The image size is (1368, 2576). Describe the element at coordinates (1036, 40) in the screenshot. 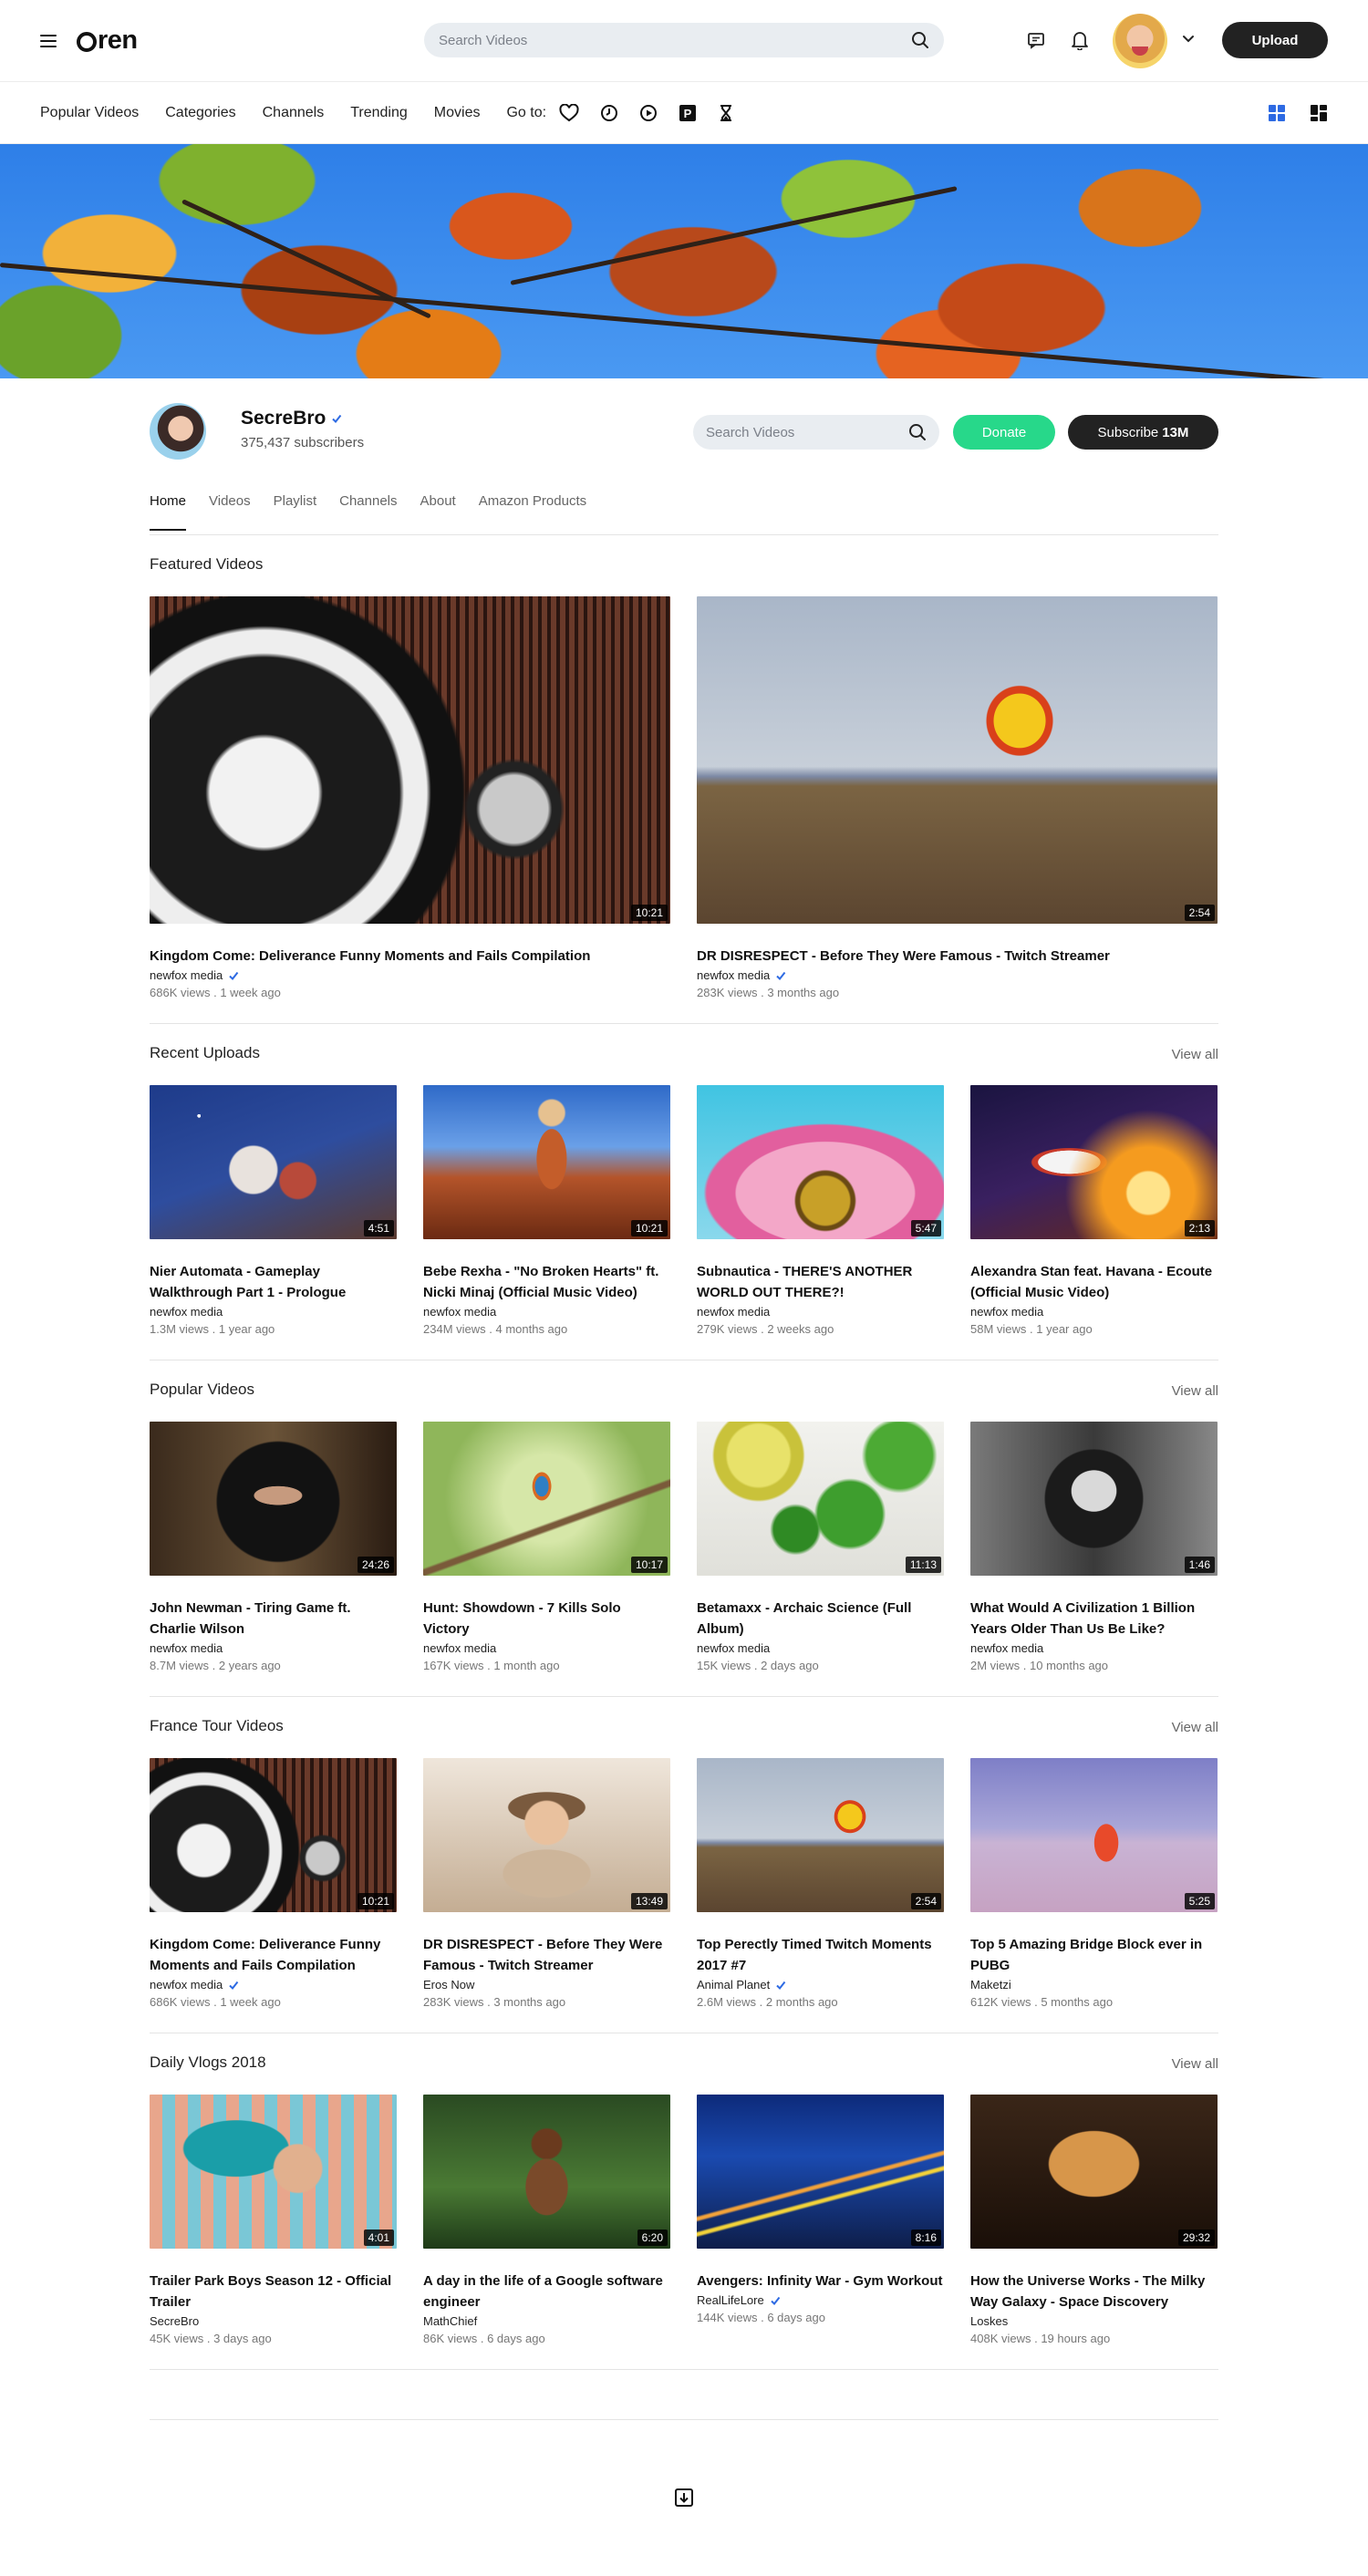

I see `chat-icon` at that location.